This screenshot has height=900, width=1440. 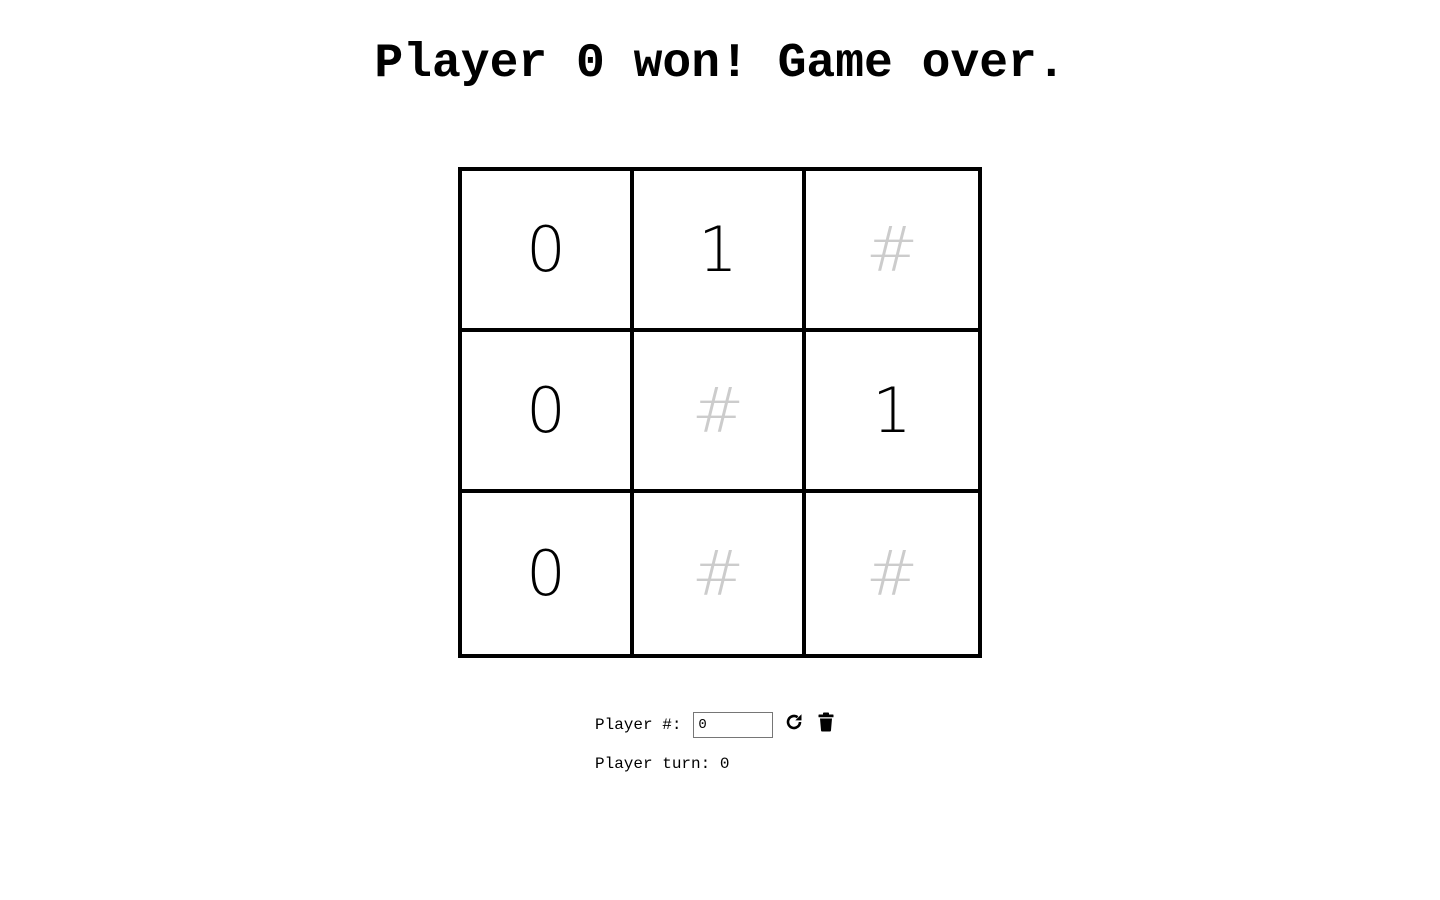 I want to click on player-number-label: Player #:, so click(x=638, y=725).